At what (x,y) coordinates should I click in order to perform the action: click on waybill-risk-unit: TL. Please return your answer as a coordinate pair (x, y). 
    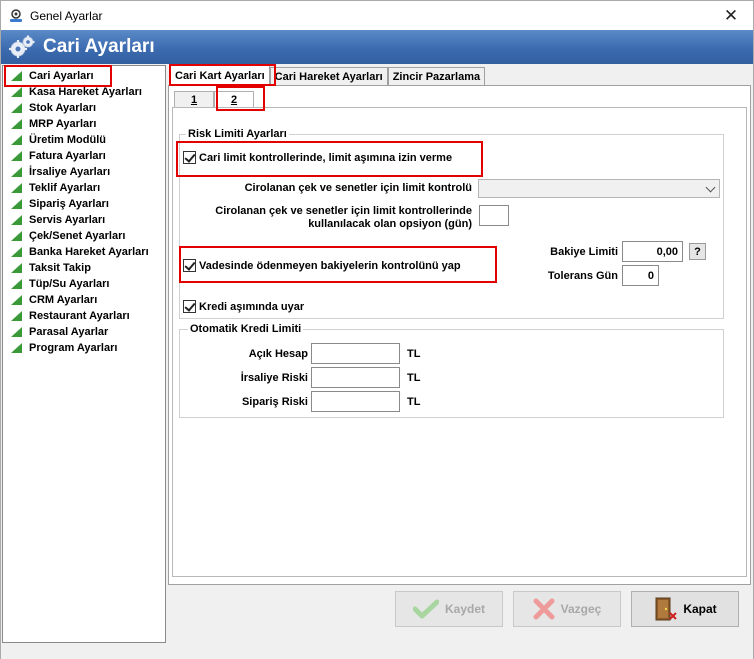
    Looking at the image, I should click on (414, 378).